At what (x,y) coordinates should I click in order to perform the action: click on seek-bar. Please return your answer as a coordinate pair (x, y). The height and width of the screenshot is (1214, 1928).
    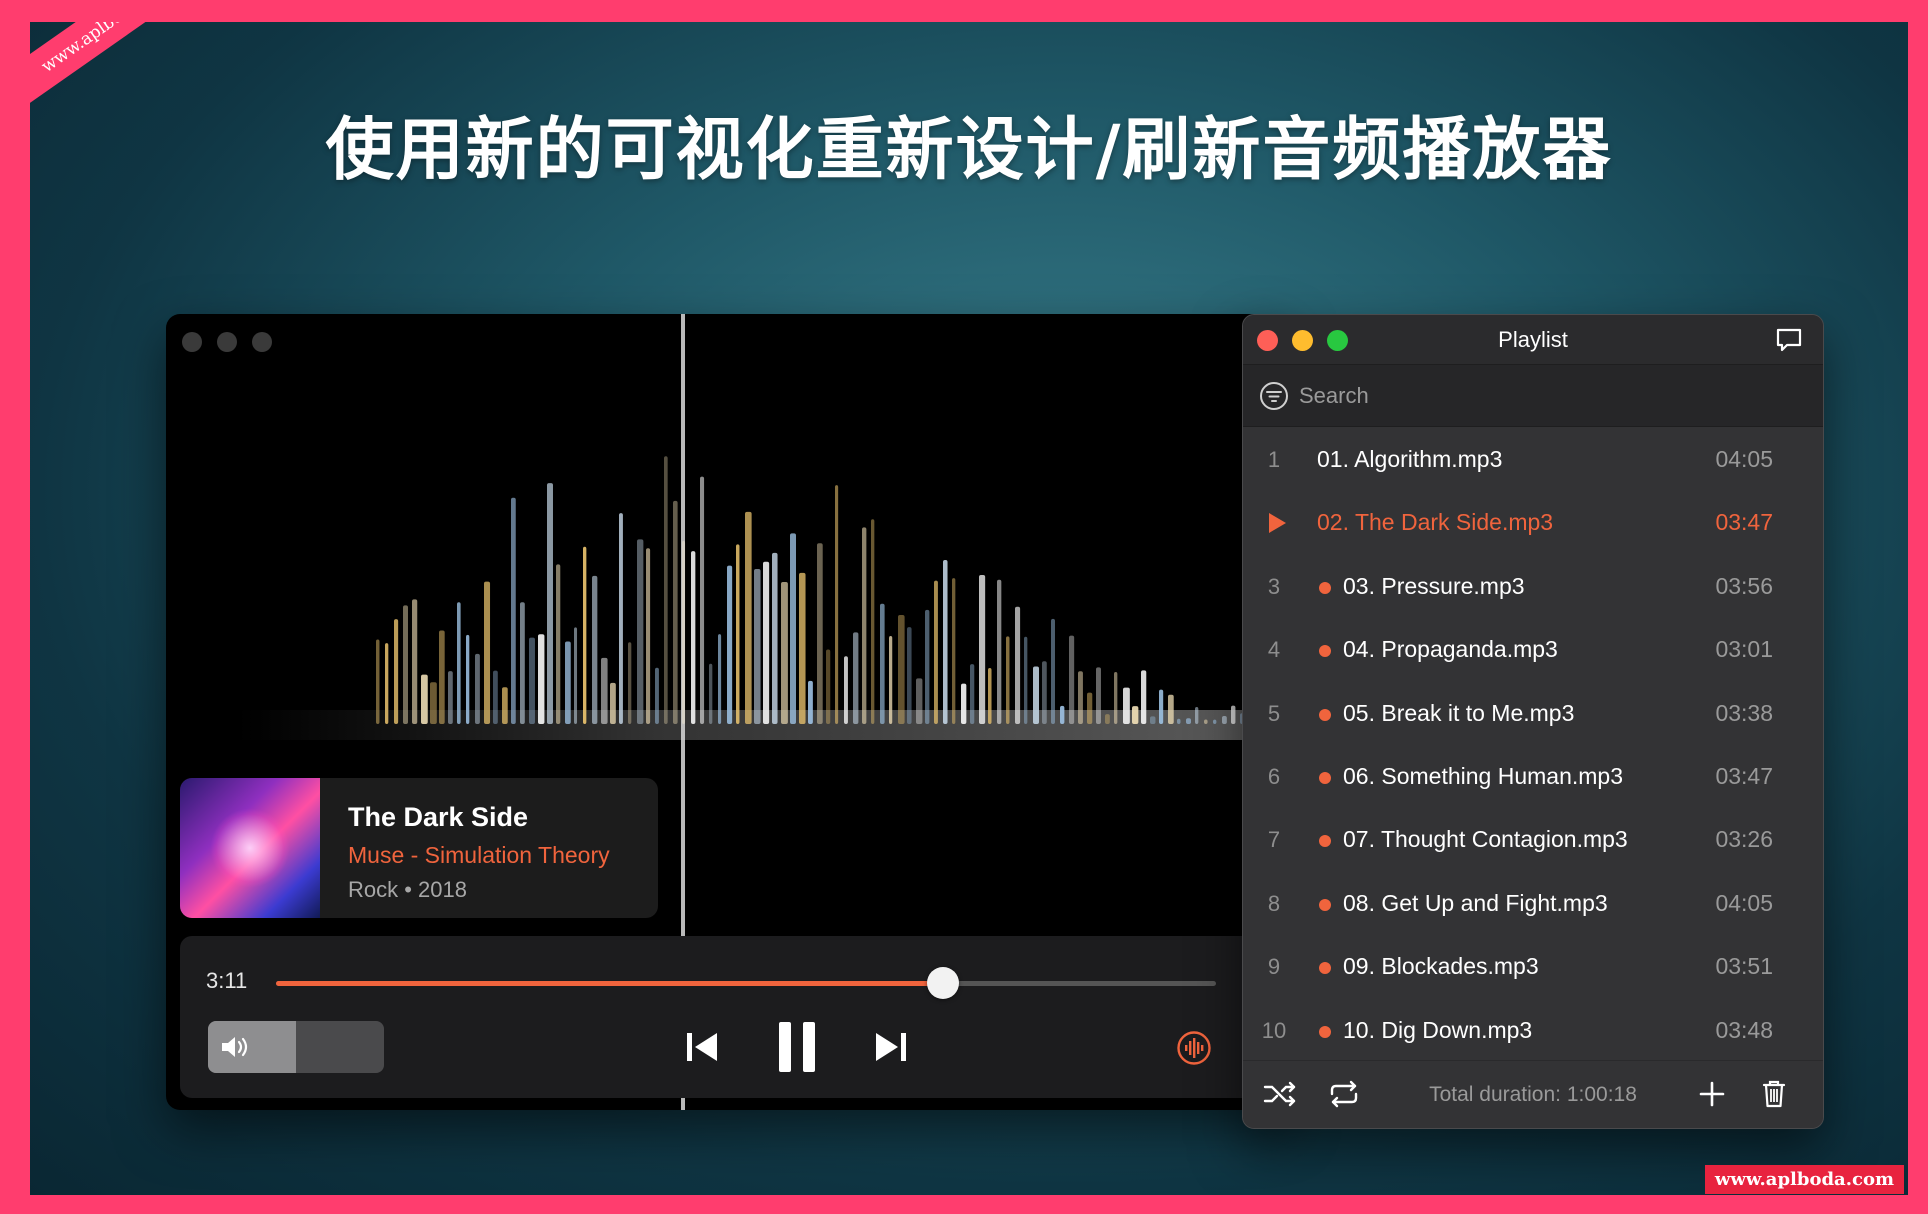
    Looking at the image, I should click on (746, 983).